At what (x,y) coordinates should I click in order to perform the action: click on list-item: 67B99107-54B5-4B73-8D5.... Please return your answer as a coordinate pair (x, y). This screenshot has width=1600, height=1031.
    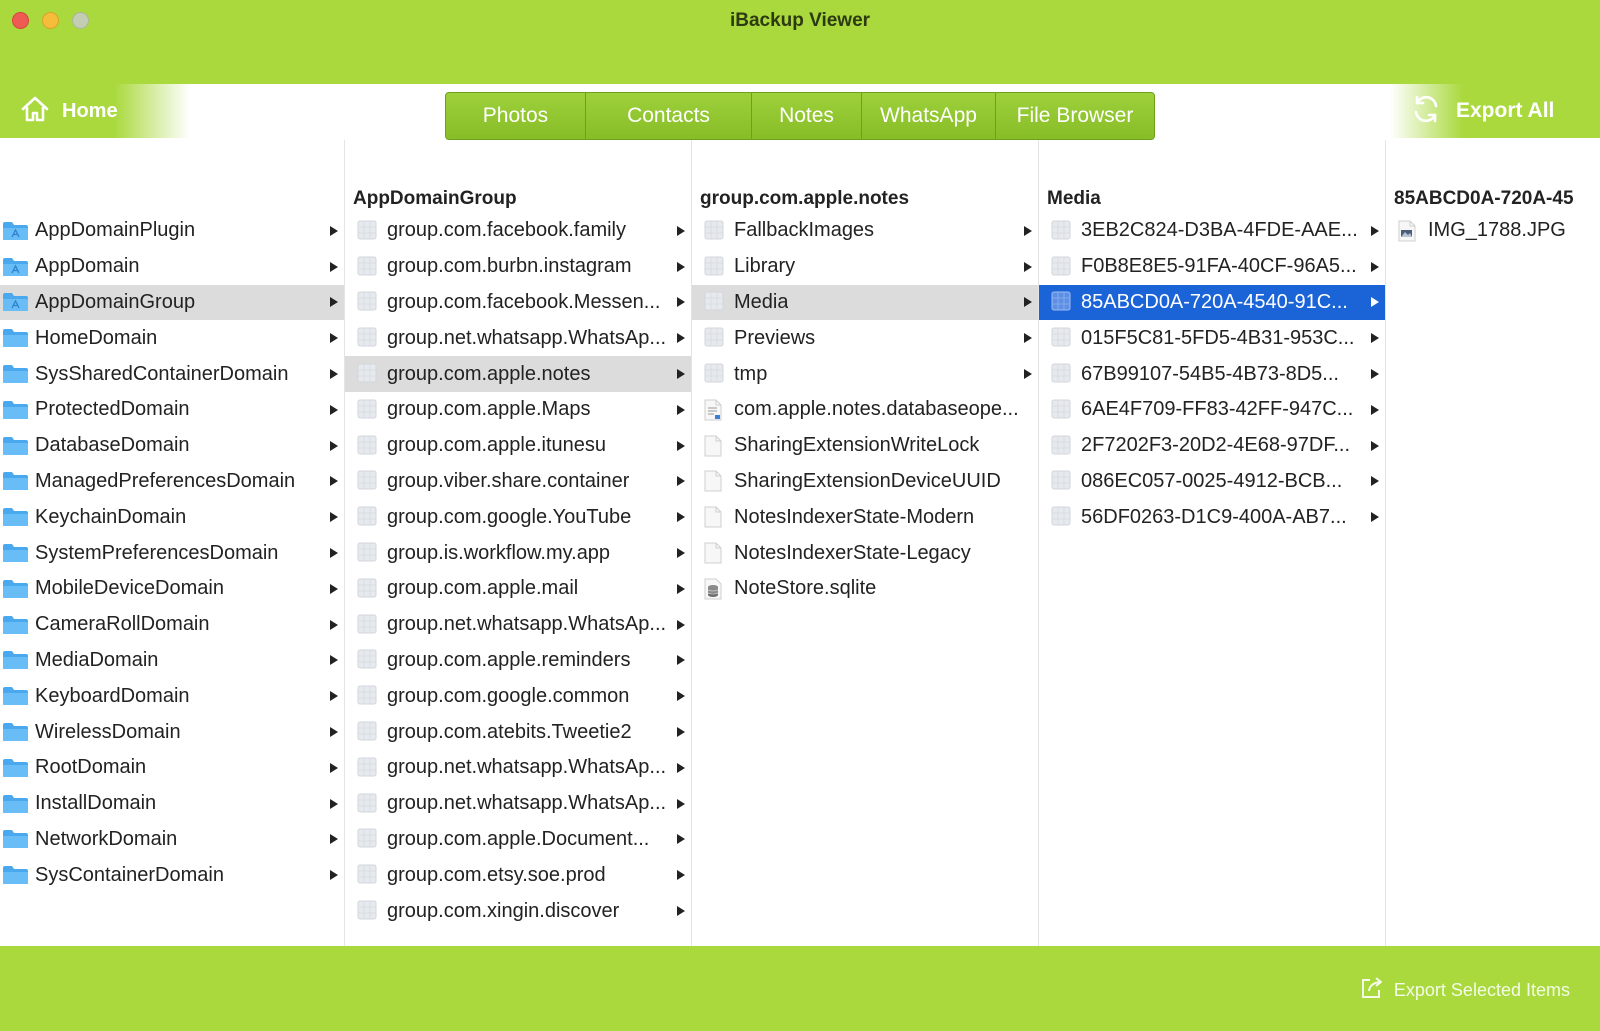
    Looking at the image, I should click on (1212, 374).